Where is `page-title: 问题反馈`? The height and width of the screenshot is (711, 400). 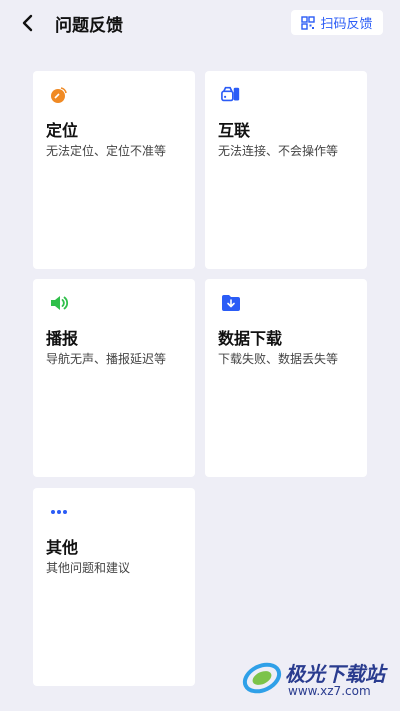 page-title: 问题反馈 is located at coordinates (89, 26).